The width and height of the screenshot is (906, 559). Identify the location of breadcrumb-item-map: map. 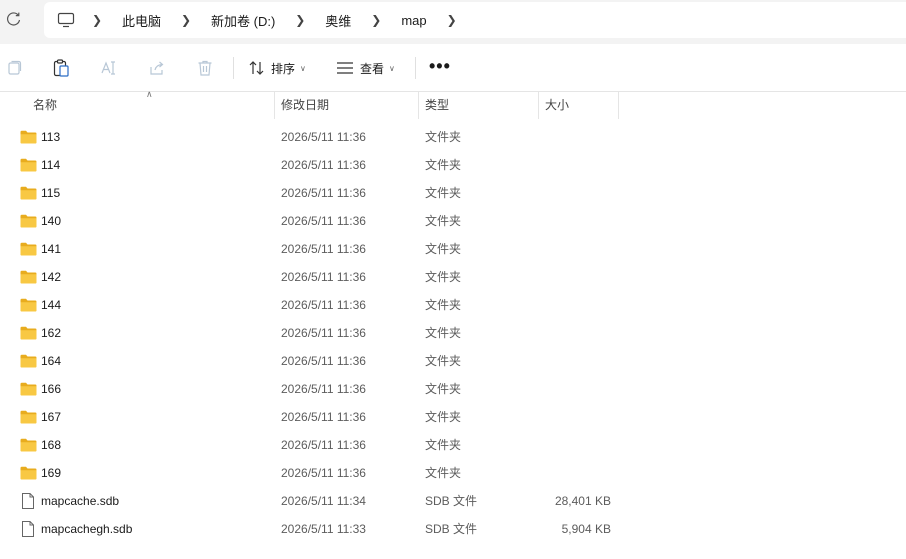
(413, 20).